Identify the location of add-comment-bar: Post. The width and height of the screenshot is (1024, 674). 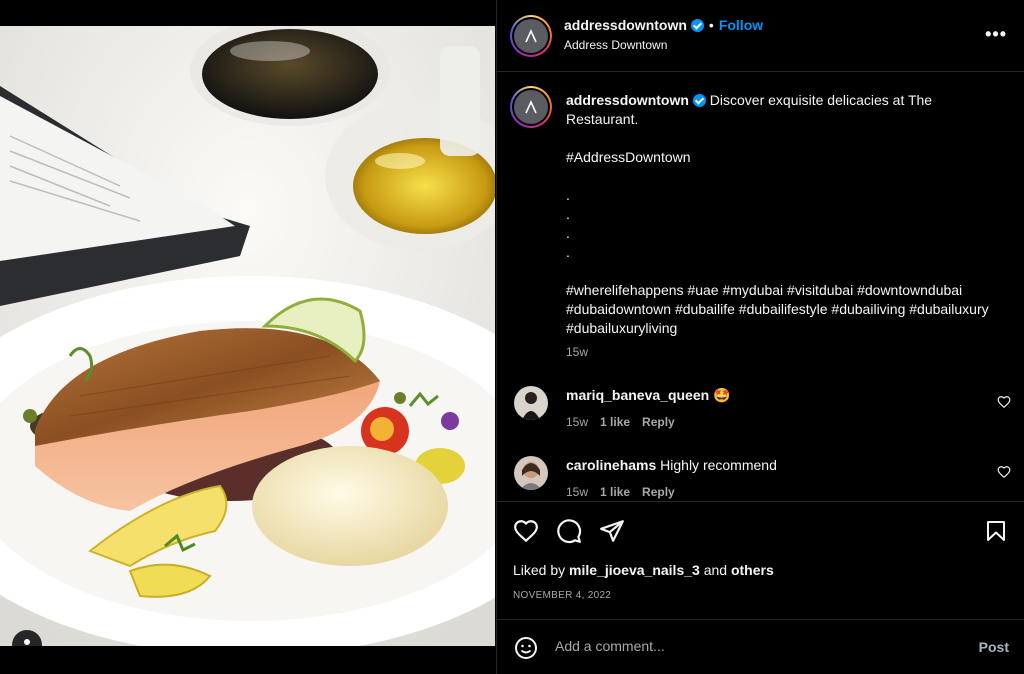
(760, 646).